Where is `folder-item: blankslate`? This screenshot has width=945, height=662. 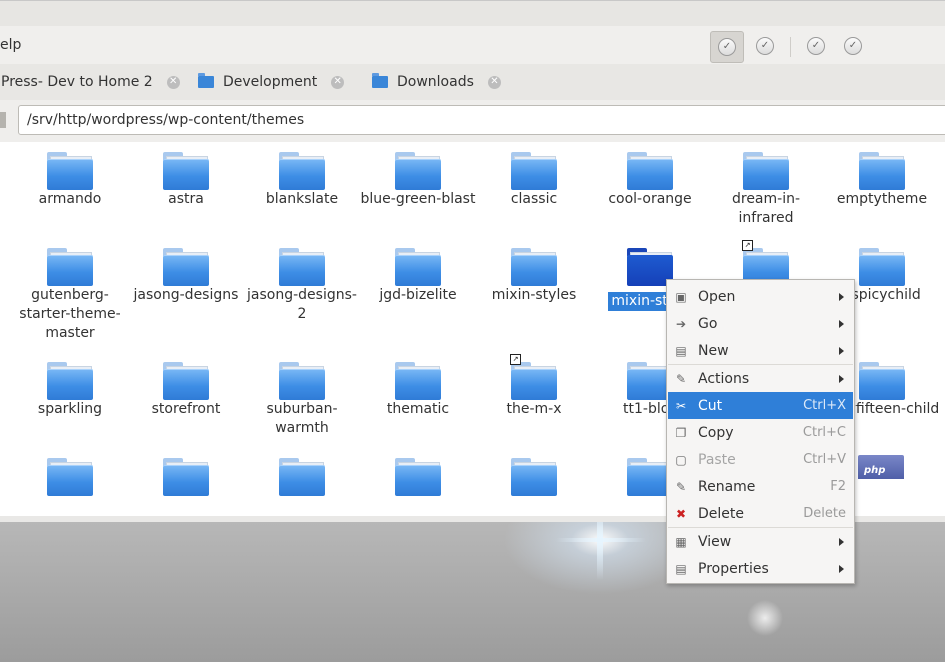 folder-item: blankslate is located at coordinates (302, 180).